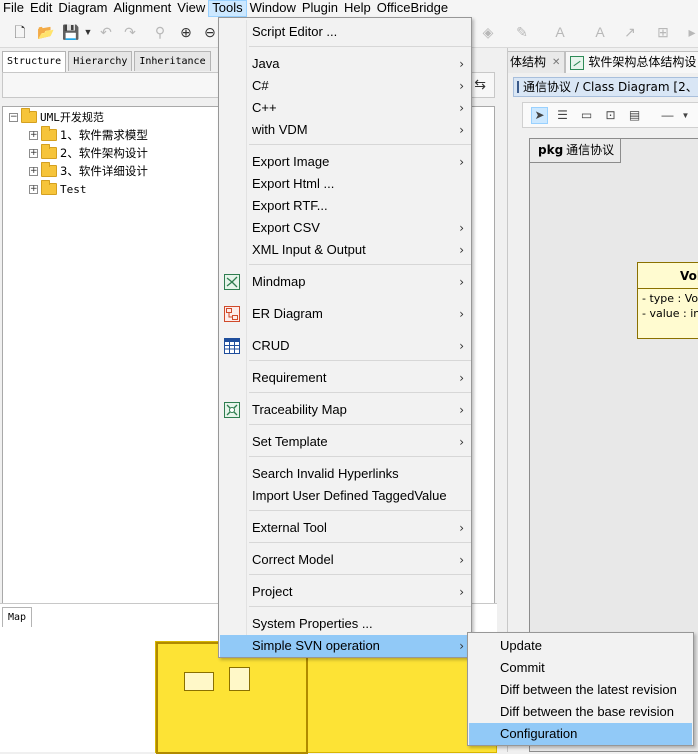 The width and height of the screenshot is (698, 754). I want to click on menu-item-label: Set Template, so click(290, 441).